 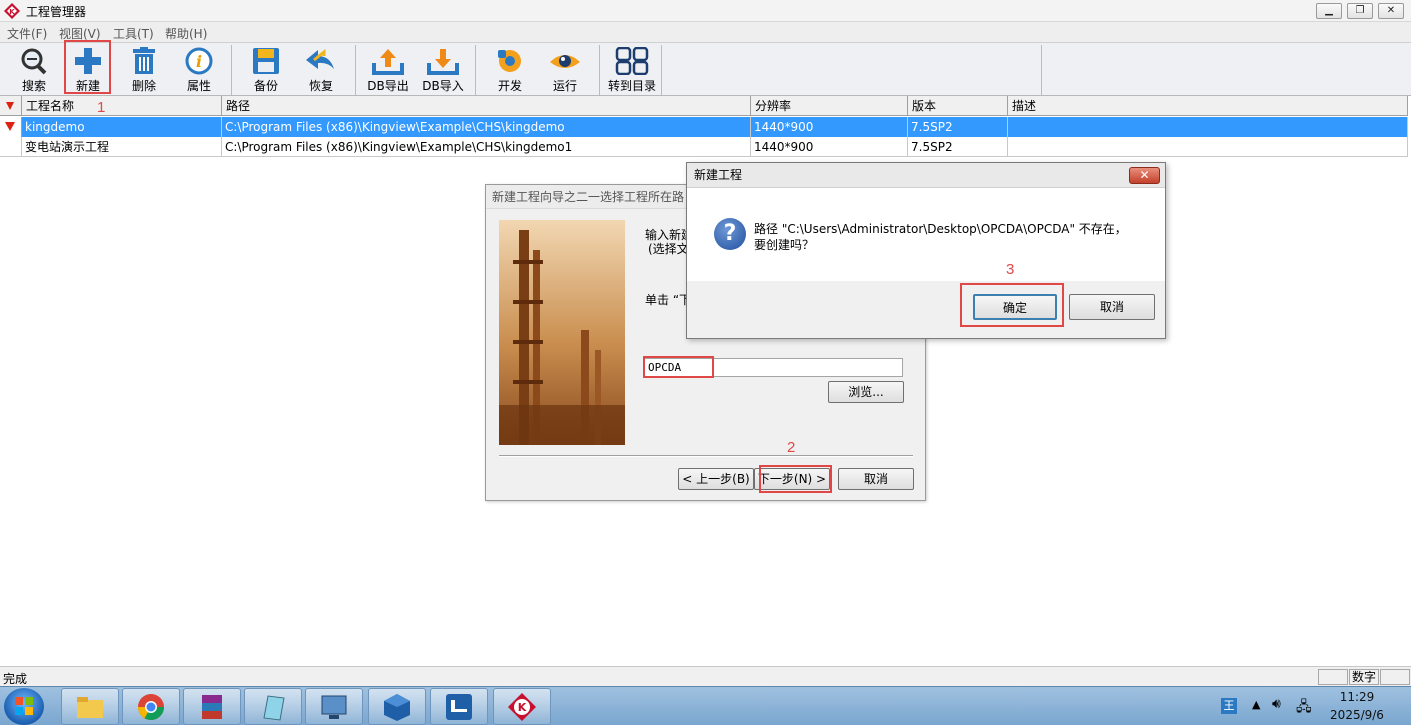 What do you see at coordinates (144, 60) in the screenshot?
I see `trash-icon` at bounding box center [144, 60].